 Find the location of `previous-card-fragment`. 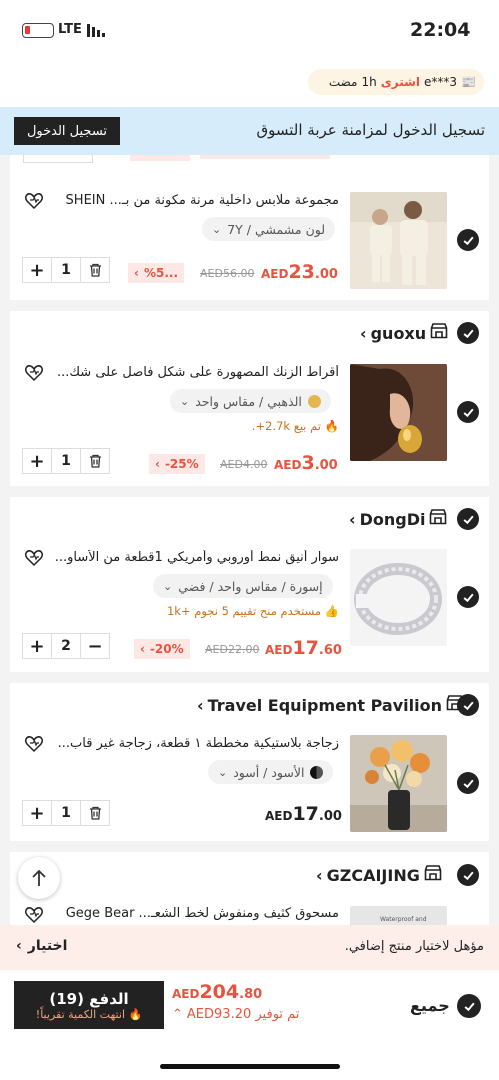

previous-card-fragment is located at coordinates (249, 160).